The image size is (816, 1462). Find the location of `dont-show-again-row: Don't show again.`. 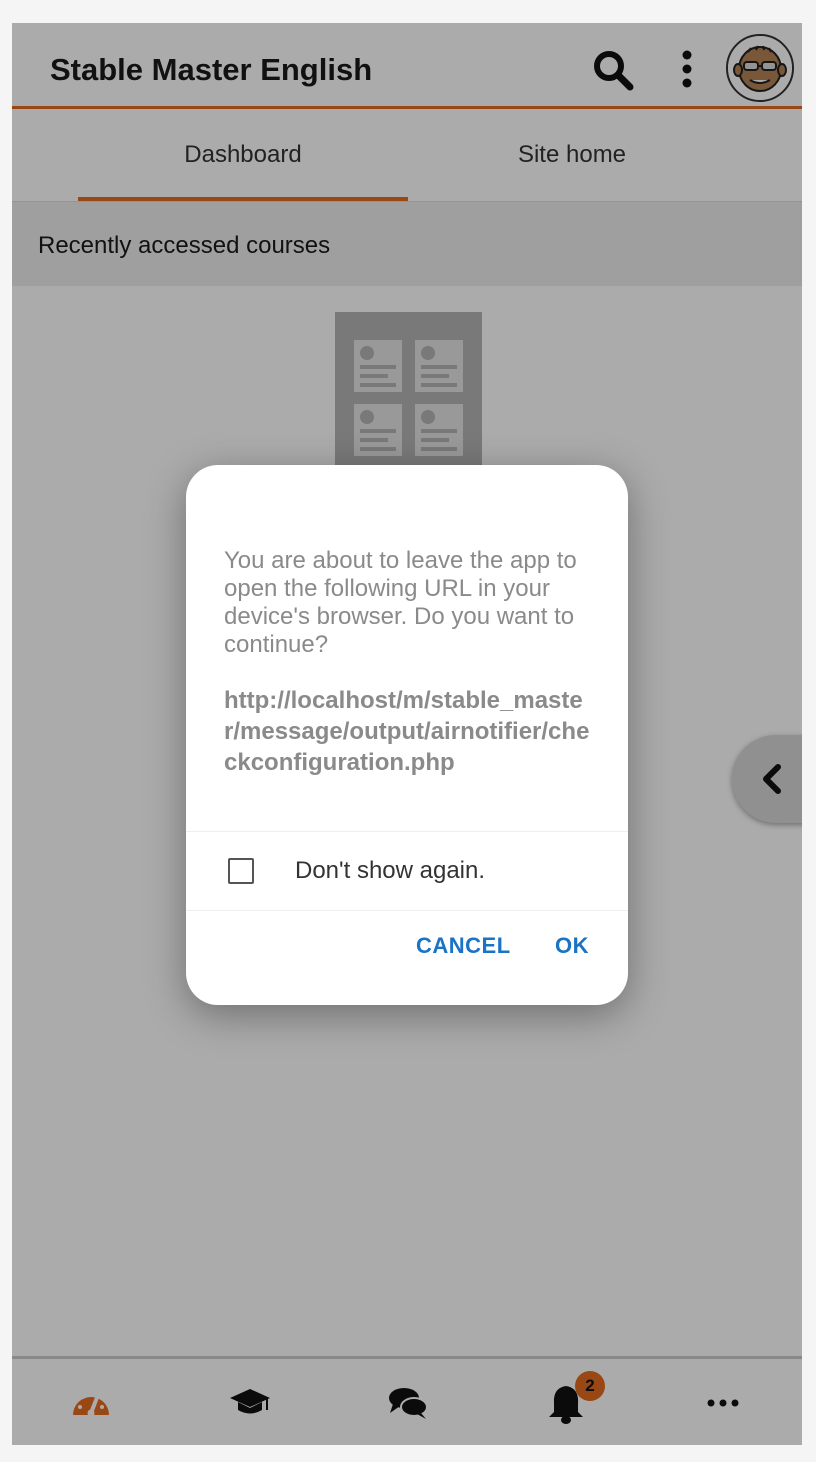

dont-show-again-row: Don't show again. is located at coordinates (407, 871).